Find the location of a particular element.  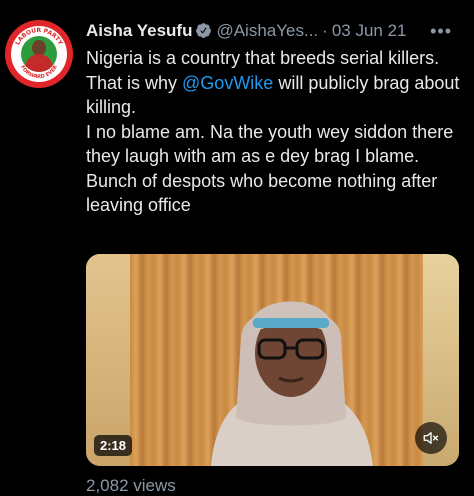

video-duration: 2:18 is located at coordinates (113, 445).